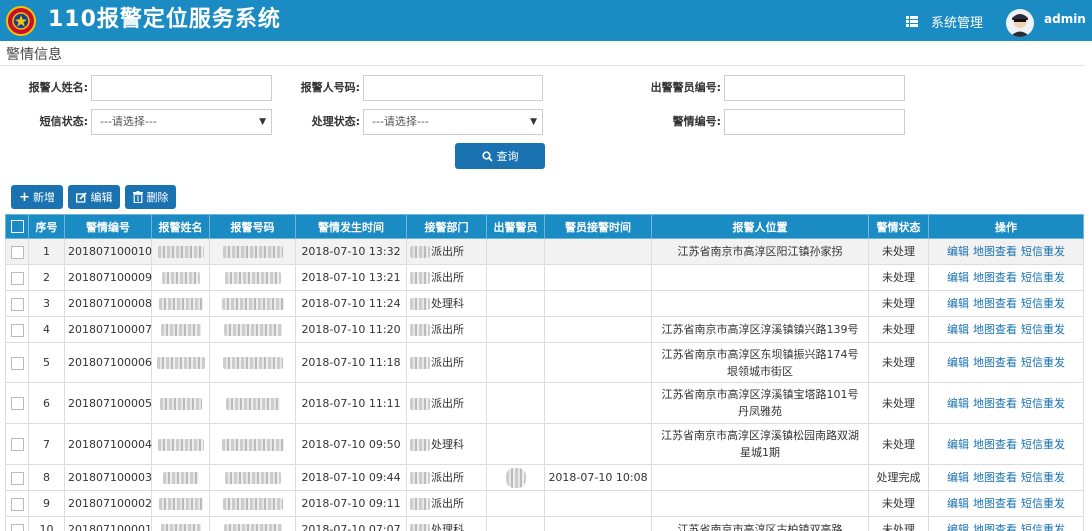 This screenshot has height=531, width=1092. What do you see at coordinates (262, 122) in the screenshot?
I see `dropdown-arrow-icon: ▼` at bounding box center [262, 122].